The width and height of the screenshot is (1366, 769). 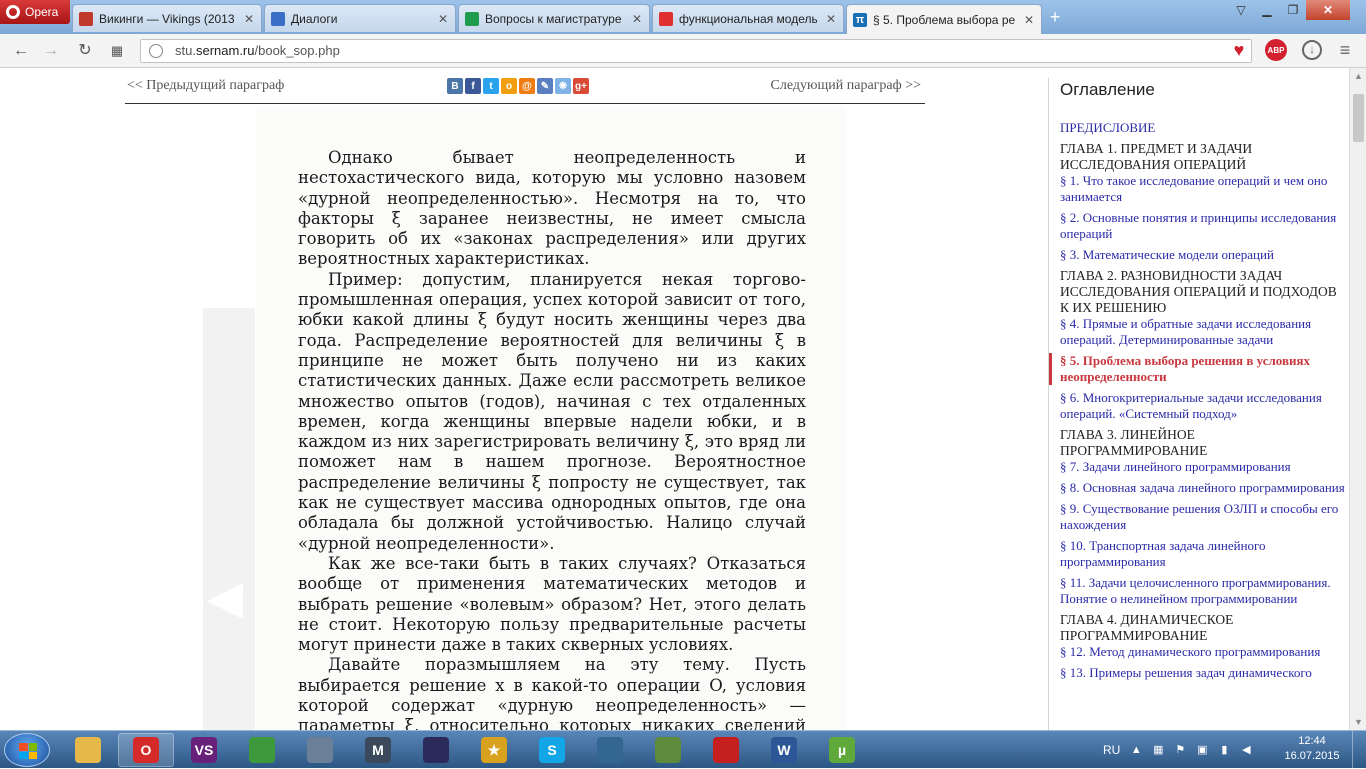 I want to click on taskbar-app: S, so click(x=552, y=750).